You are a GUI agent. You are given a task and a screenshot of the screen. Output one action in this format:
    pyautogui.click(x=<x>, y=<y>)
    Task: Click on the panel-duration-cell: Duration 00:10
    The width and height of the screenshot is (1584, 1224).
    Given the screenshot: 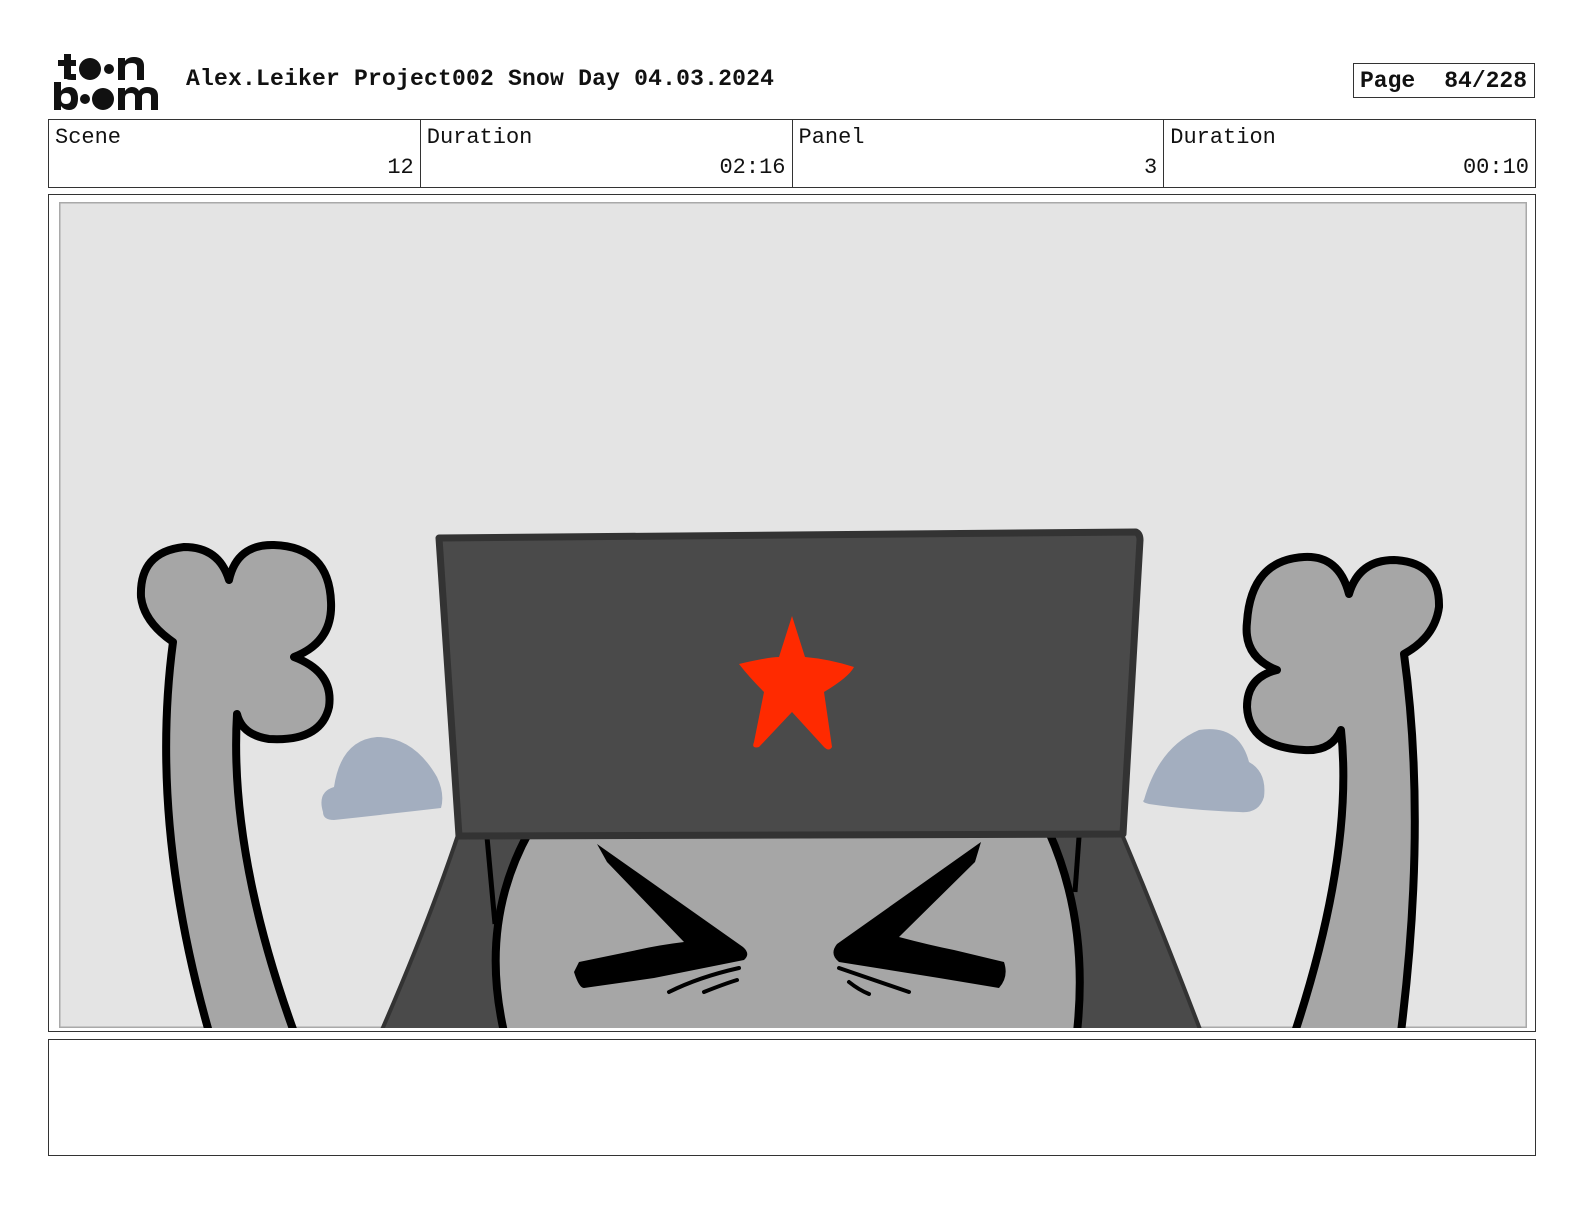 What is the action you would take?
    pyautogui.click(x=1349, y=153)
    